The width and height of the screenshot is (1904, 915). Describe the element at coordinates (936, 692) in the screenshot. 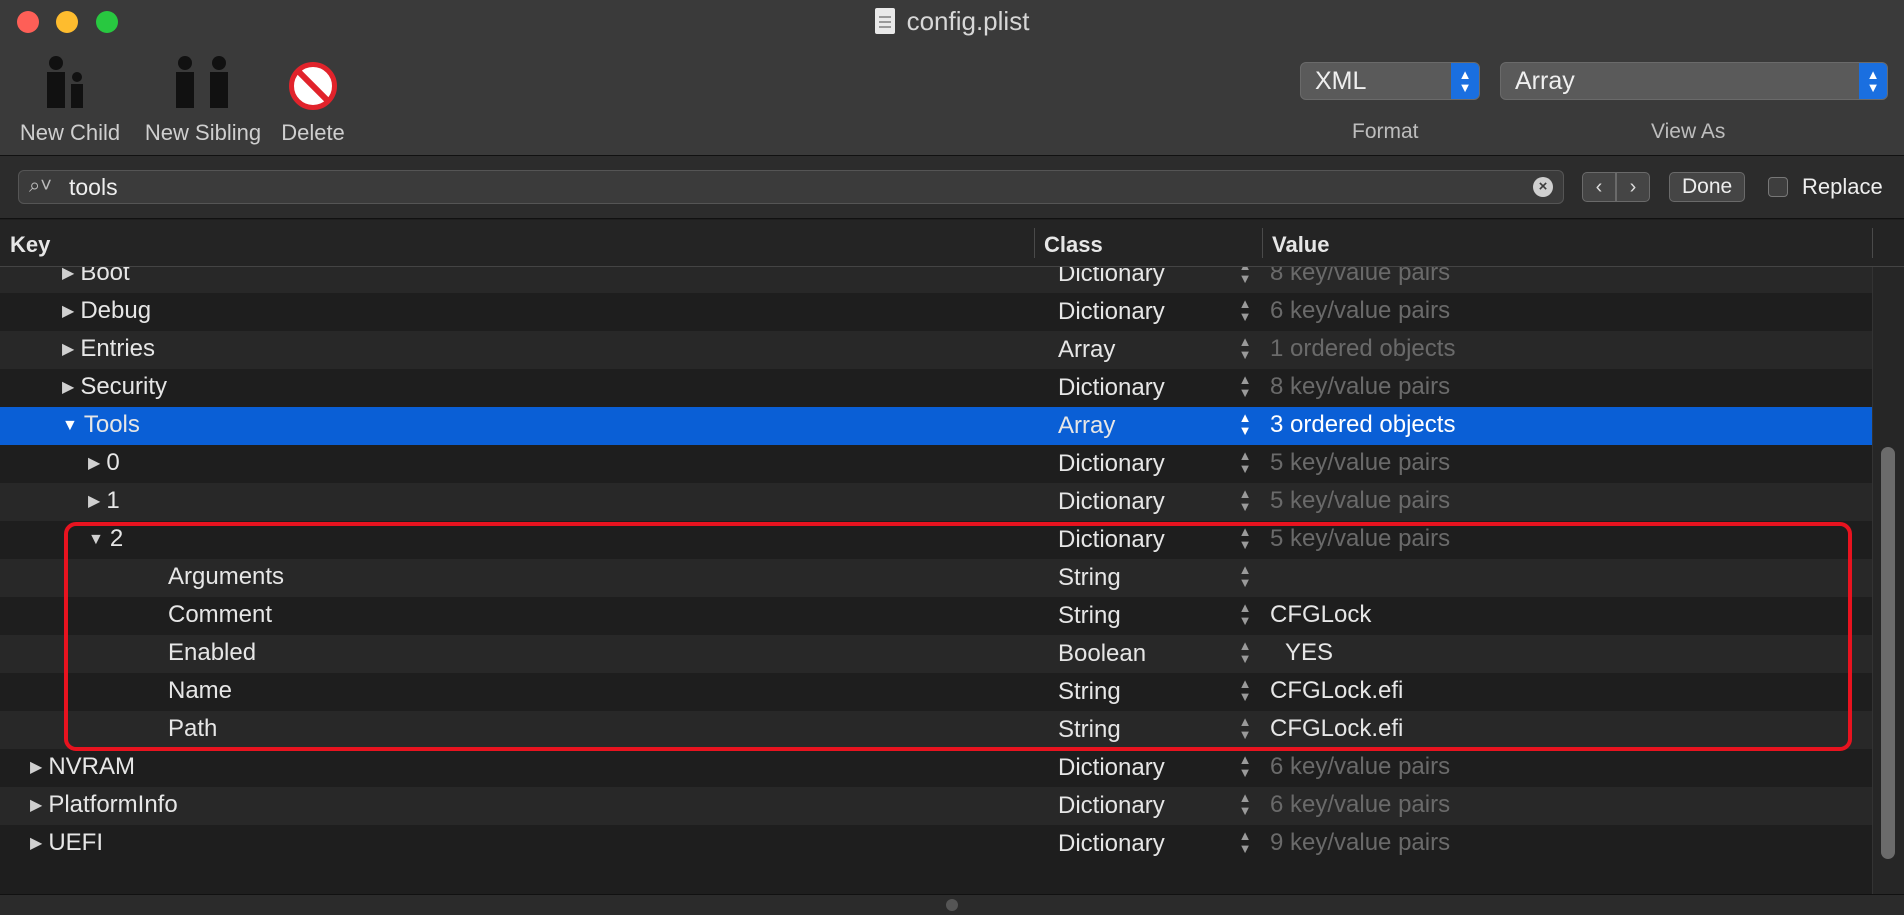

I see `table-row: Name String ▲ ▼ CFGLock.efi` at that location.